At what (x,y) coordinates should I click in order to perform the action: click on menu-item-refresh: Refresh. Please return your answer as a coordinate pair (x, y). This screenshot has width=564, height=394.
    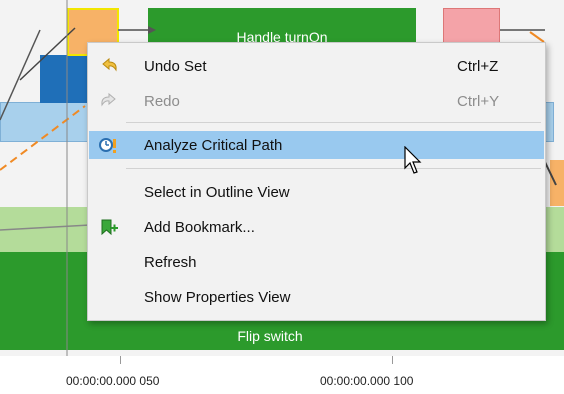
    Looking at the image, I should click on (316, 262).